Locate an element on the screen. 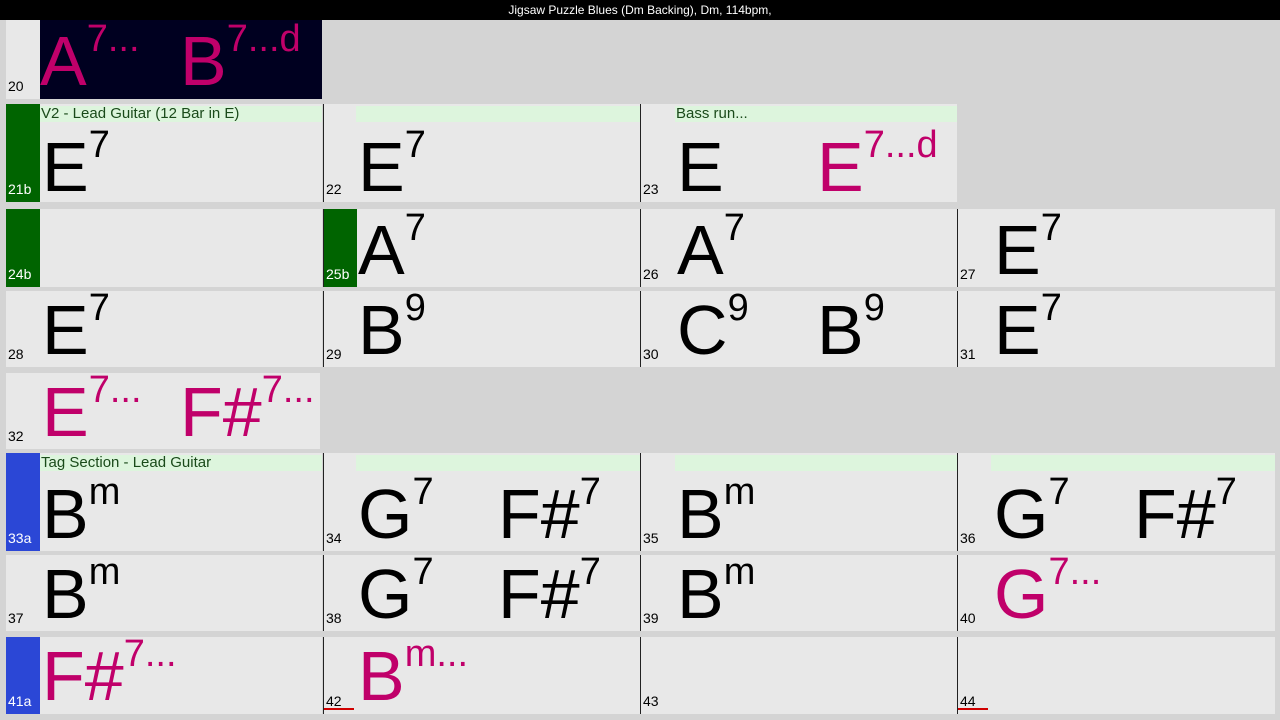 Image resolution: width=1280 pixels, height=720 pixels. bar-number: 36 is located at coordinates (968, 538).